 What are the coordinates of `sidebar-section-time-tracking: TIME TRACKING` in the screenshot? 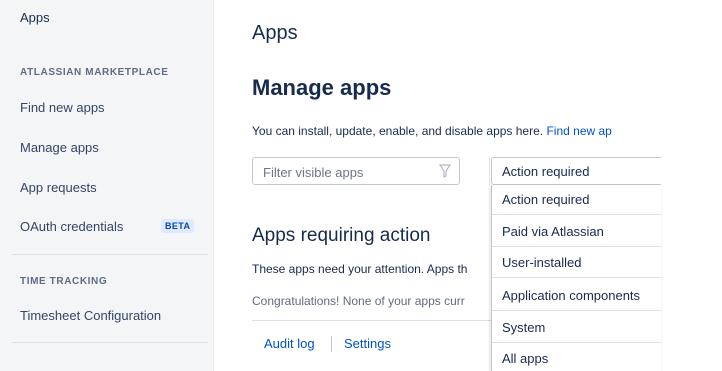 It's located at (64, 281).